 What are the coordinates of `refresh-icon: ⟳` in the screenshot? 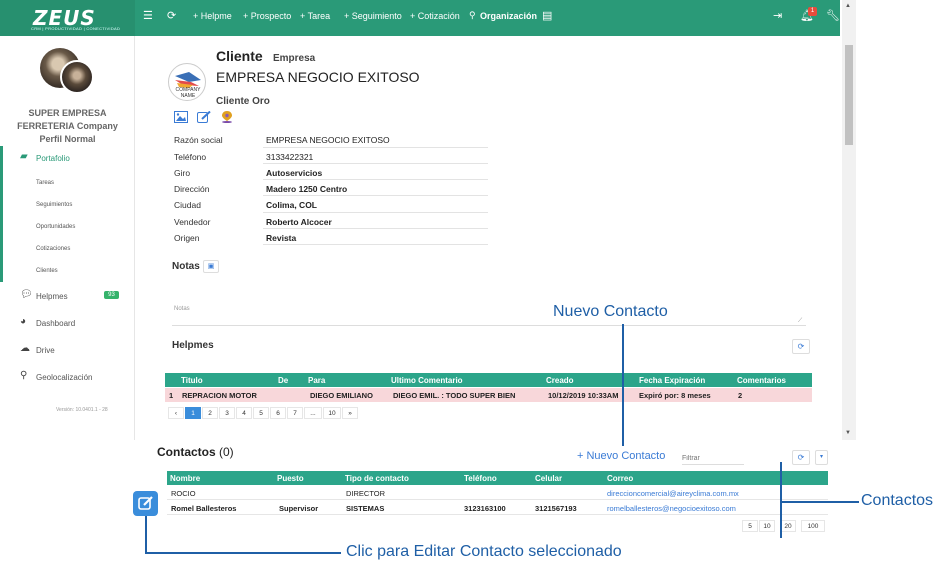 It's located at (171, 15).